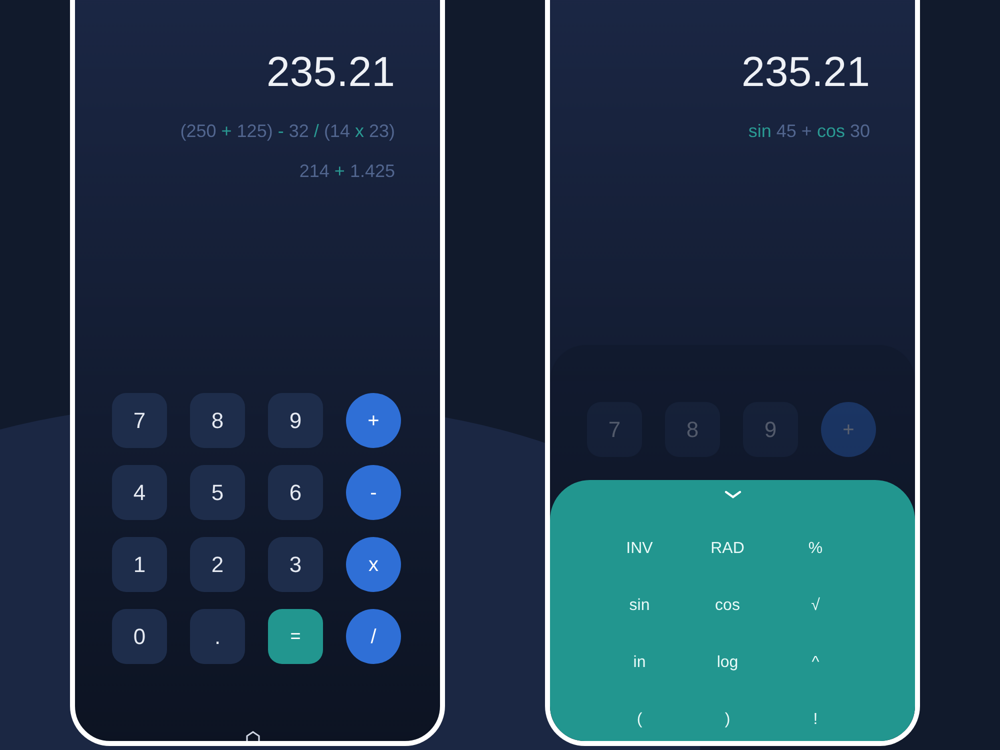 The image size is (1000, 750). Describe the element at coordinates (815, 720) in the screenshot. I see `function-key: !` at that location.